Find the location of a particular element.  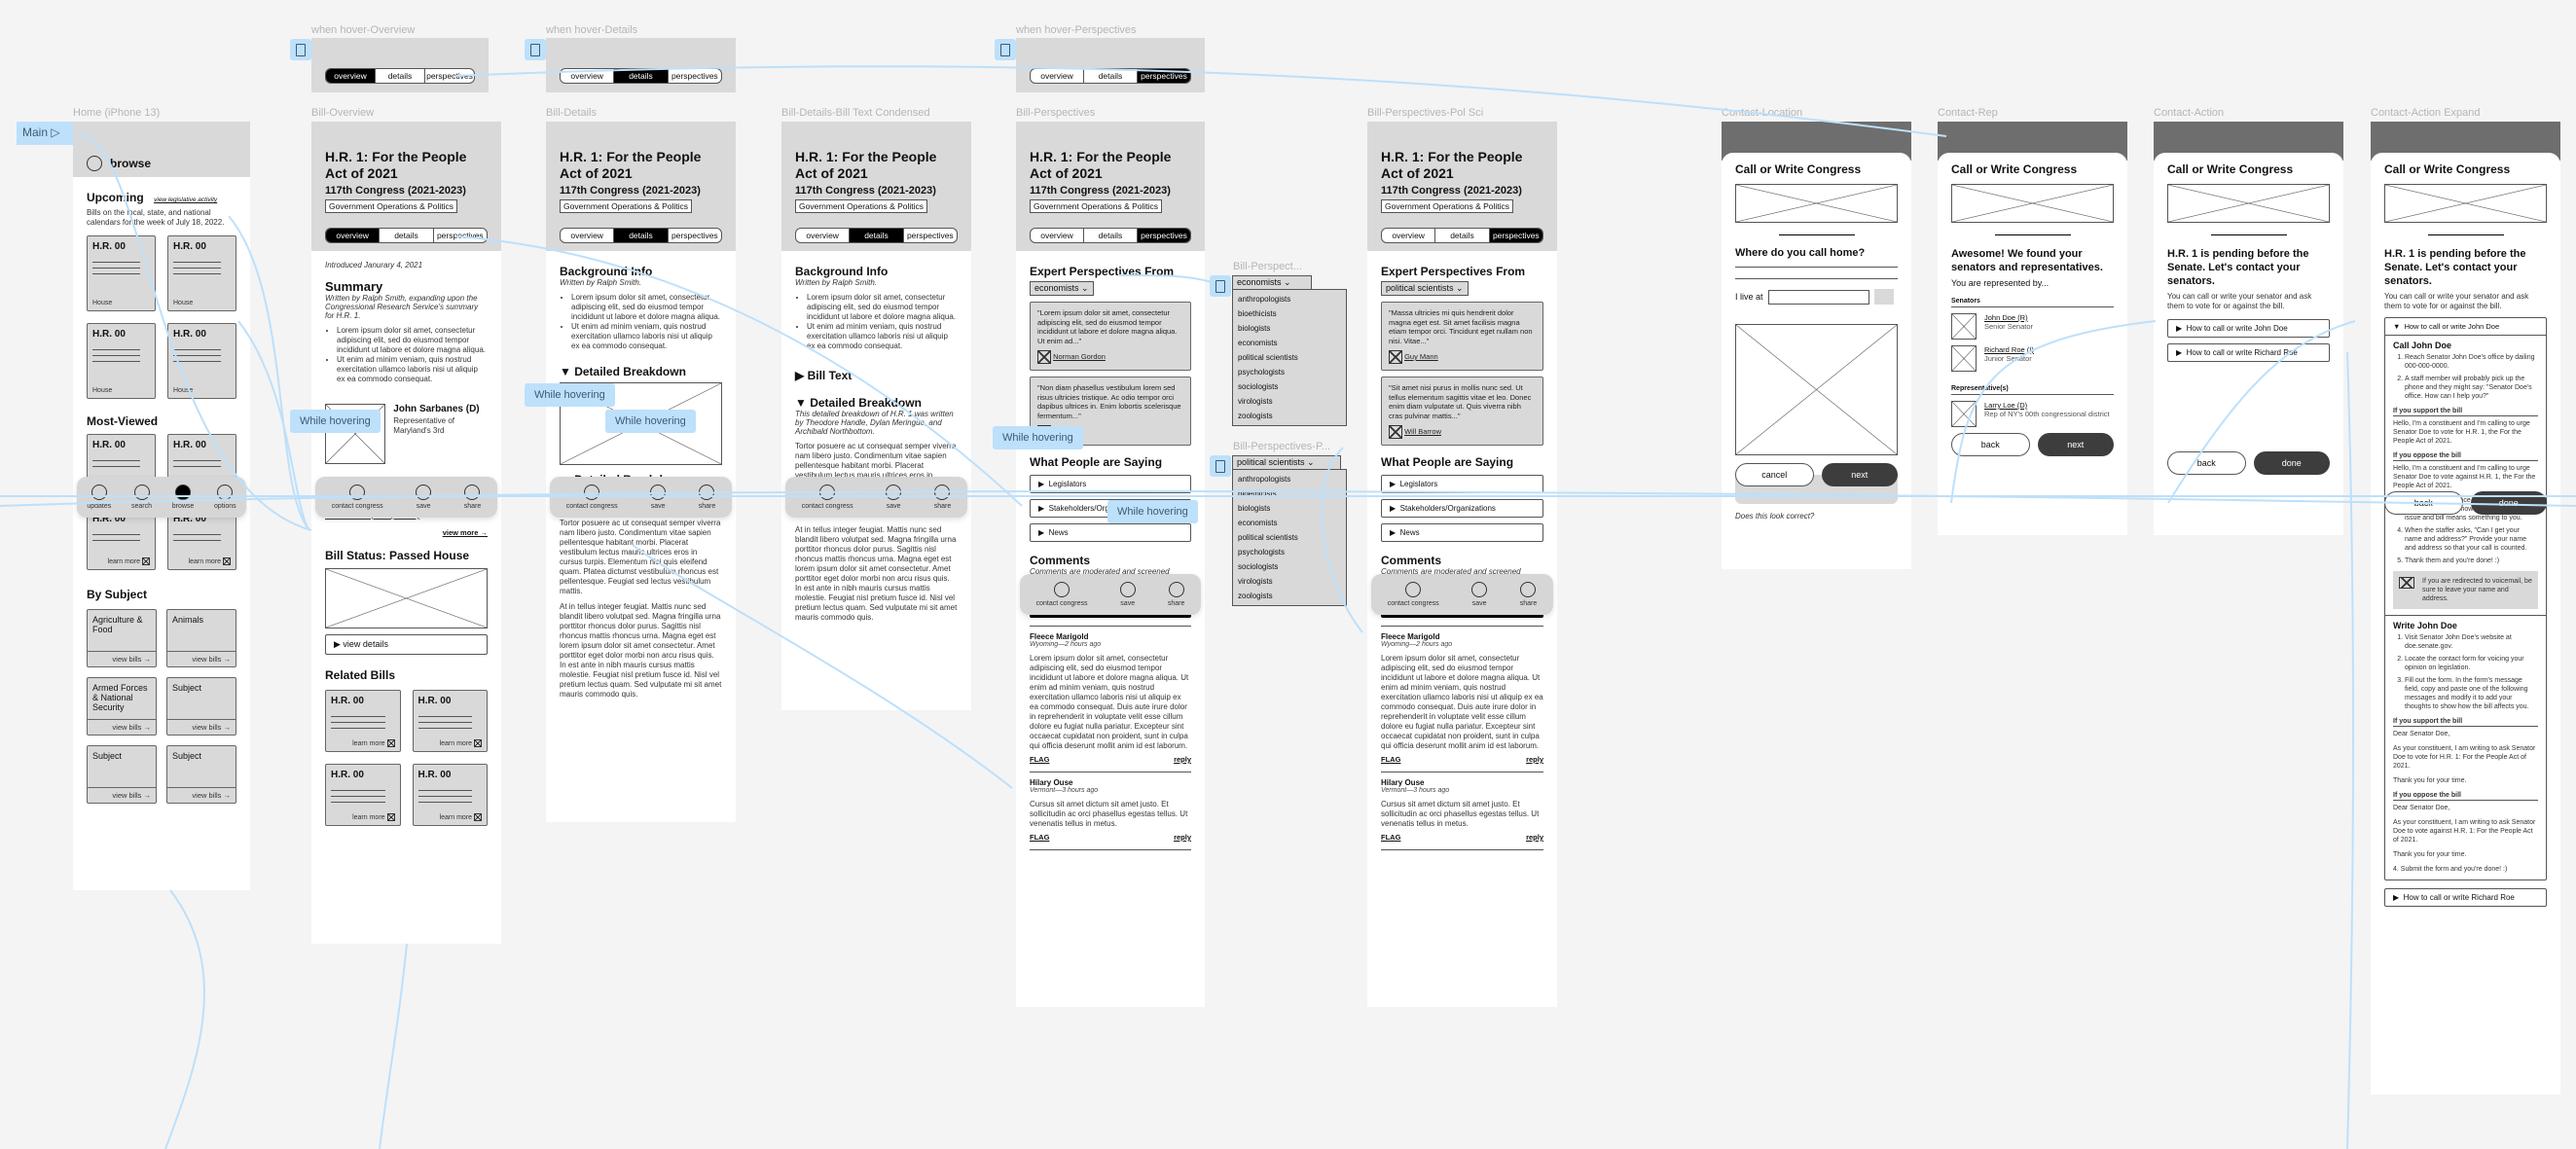

view-details-button: ▶ view details is located at coordinates (406, 644).